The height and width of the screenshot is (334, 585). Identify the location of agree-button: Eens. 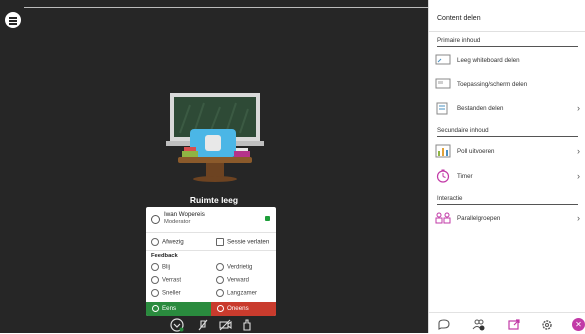
(178, 309).